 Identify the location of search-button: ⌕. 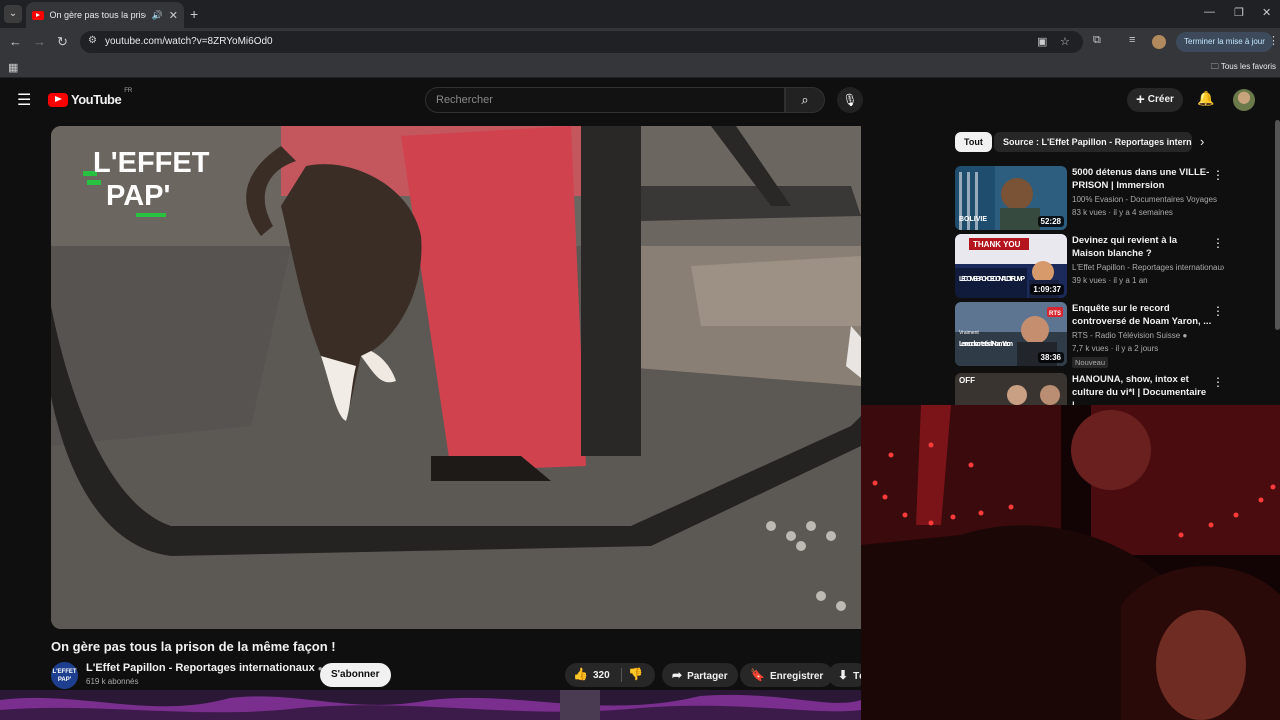
(805, 100).